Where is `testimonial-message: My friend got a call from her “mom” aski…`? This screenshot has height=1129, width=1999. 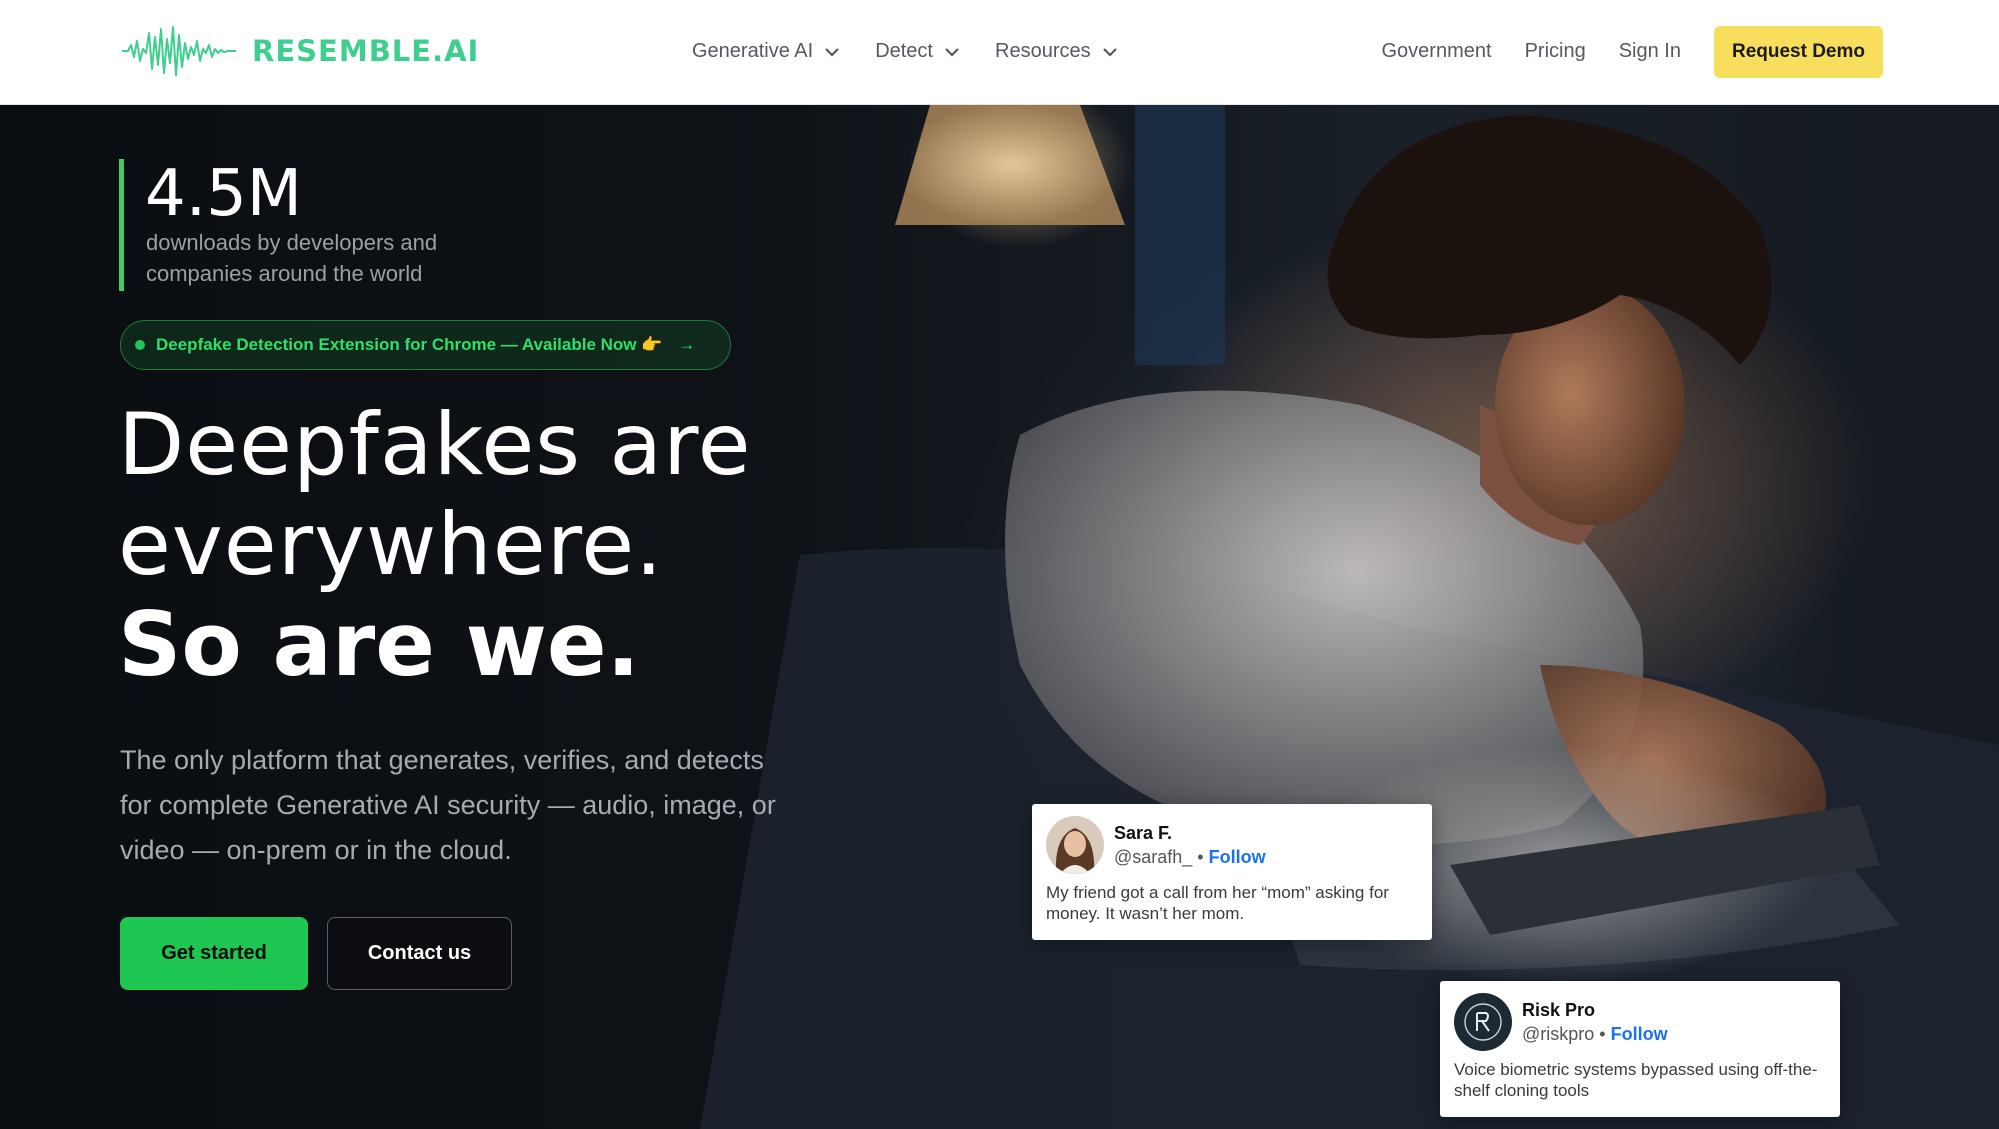 testimonial-message: My friend got a call from her “mom” aski… is located at coordinates (1217, 903).